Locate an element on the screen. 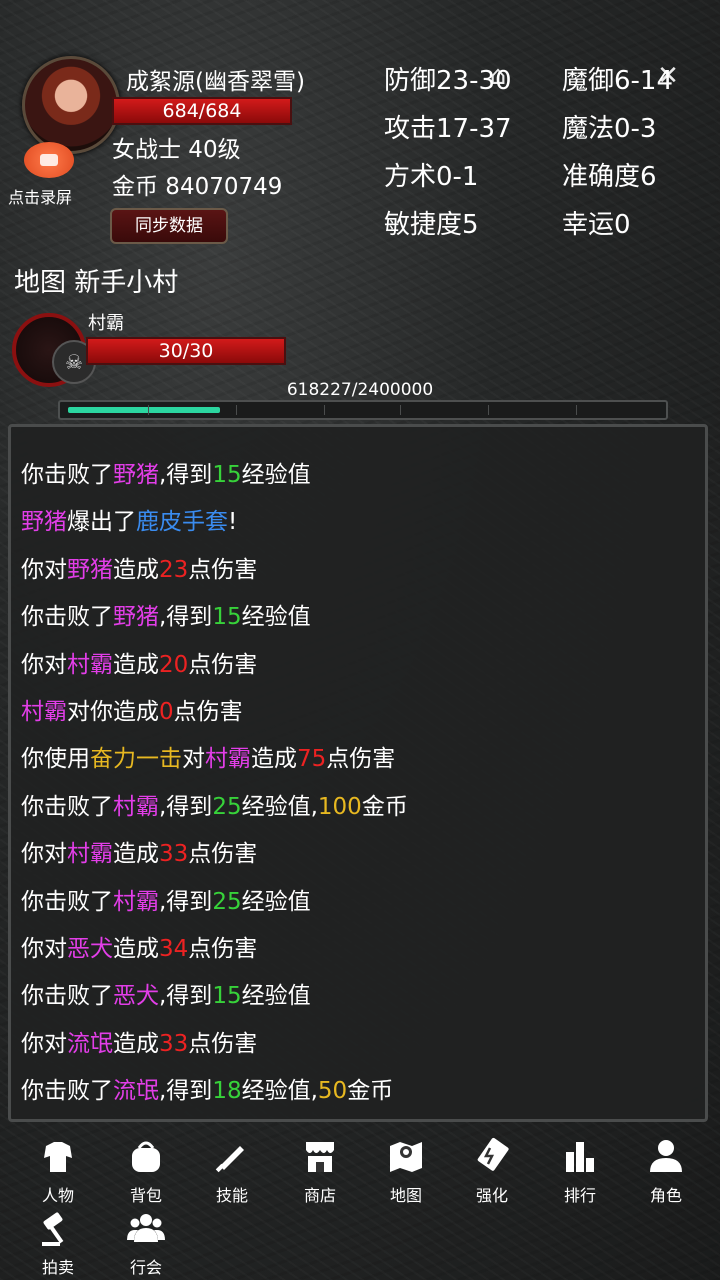 This screenshot has height=1280, width=720. nav-item-map: 地图 is located at coordinates (404, 1171).